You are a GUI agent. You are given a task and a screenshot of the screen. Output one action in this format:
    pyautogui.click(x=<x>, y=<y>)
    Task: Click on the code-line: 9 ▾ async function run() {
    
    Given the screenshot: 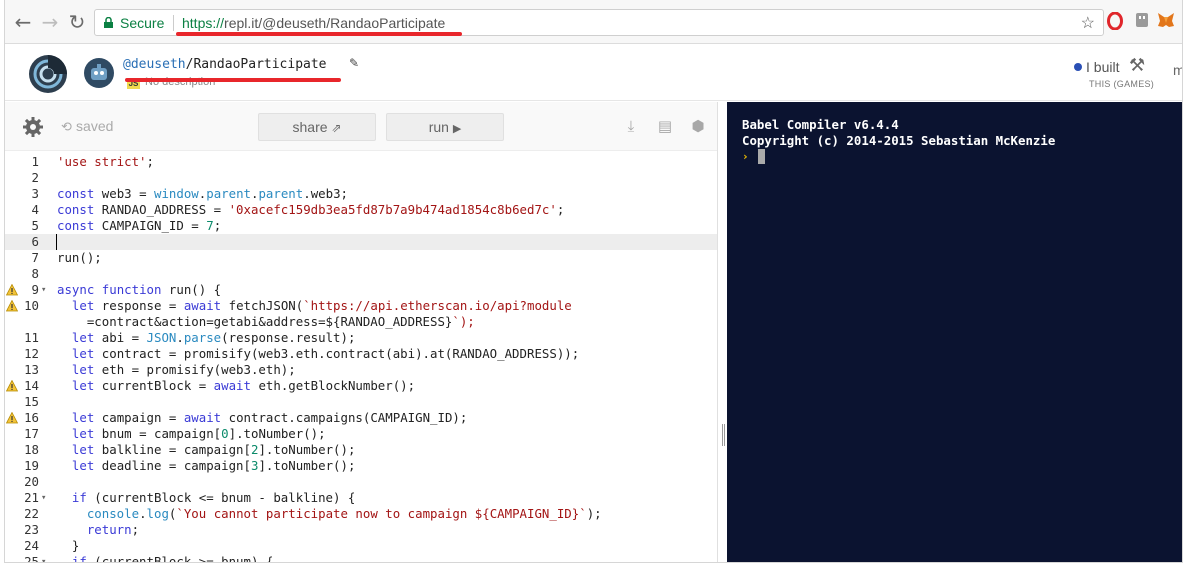 What is the action you would take?
    pyautogui.click(x=361, y=290)
    